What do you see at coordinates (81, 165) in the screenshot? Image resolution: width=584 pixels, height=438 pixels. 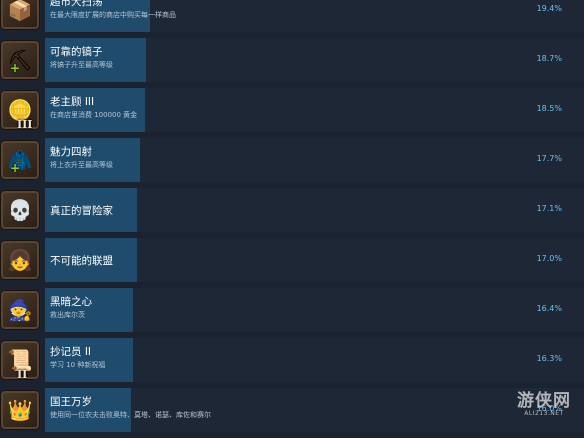 I see `achievement-description: 将上衣升至最高等级` at bounding box center [81, 165].